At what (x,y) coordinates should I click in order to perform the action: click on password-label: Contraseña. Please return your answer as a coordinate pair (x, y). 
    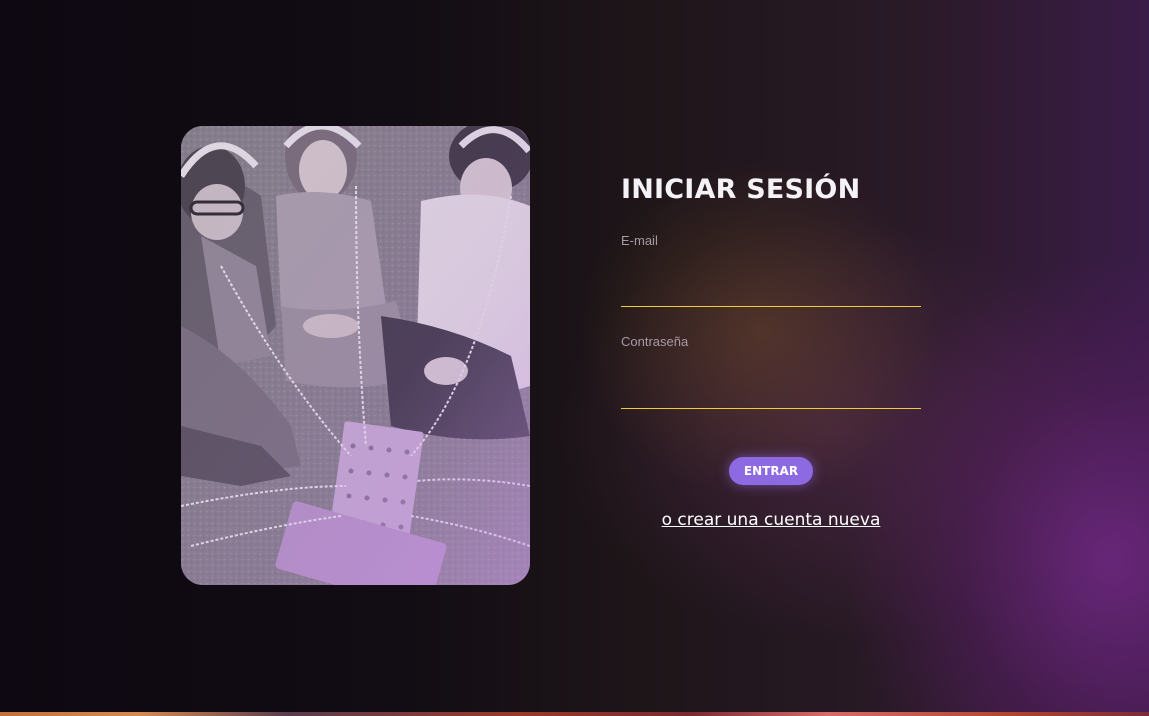
    Looking at the image, I should click on (655, 341).